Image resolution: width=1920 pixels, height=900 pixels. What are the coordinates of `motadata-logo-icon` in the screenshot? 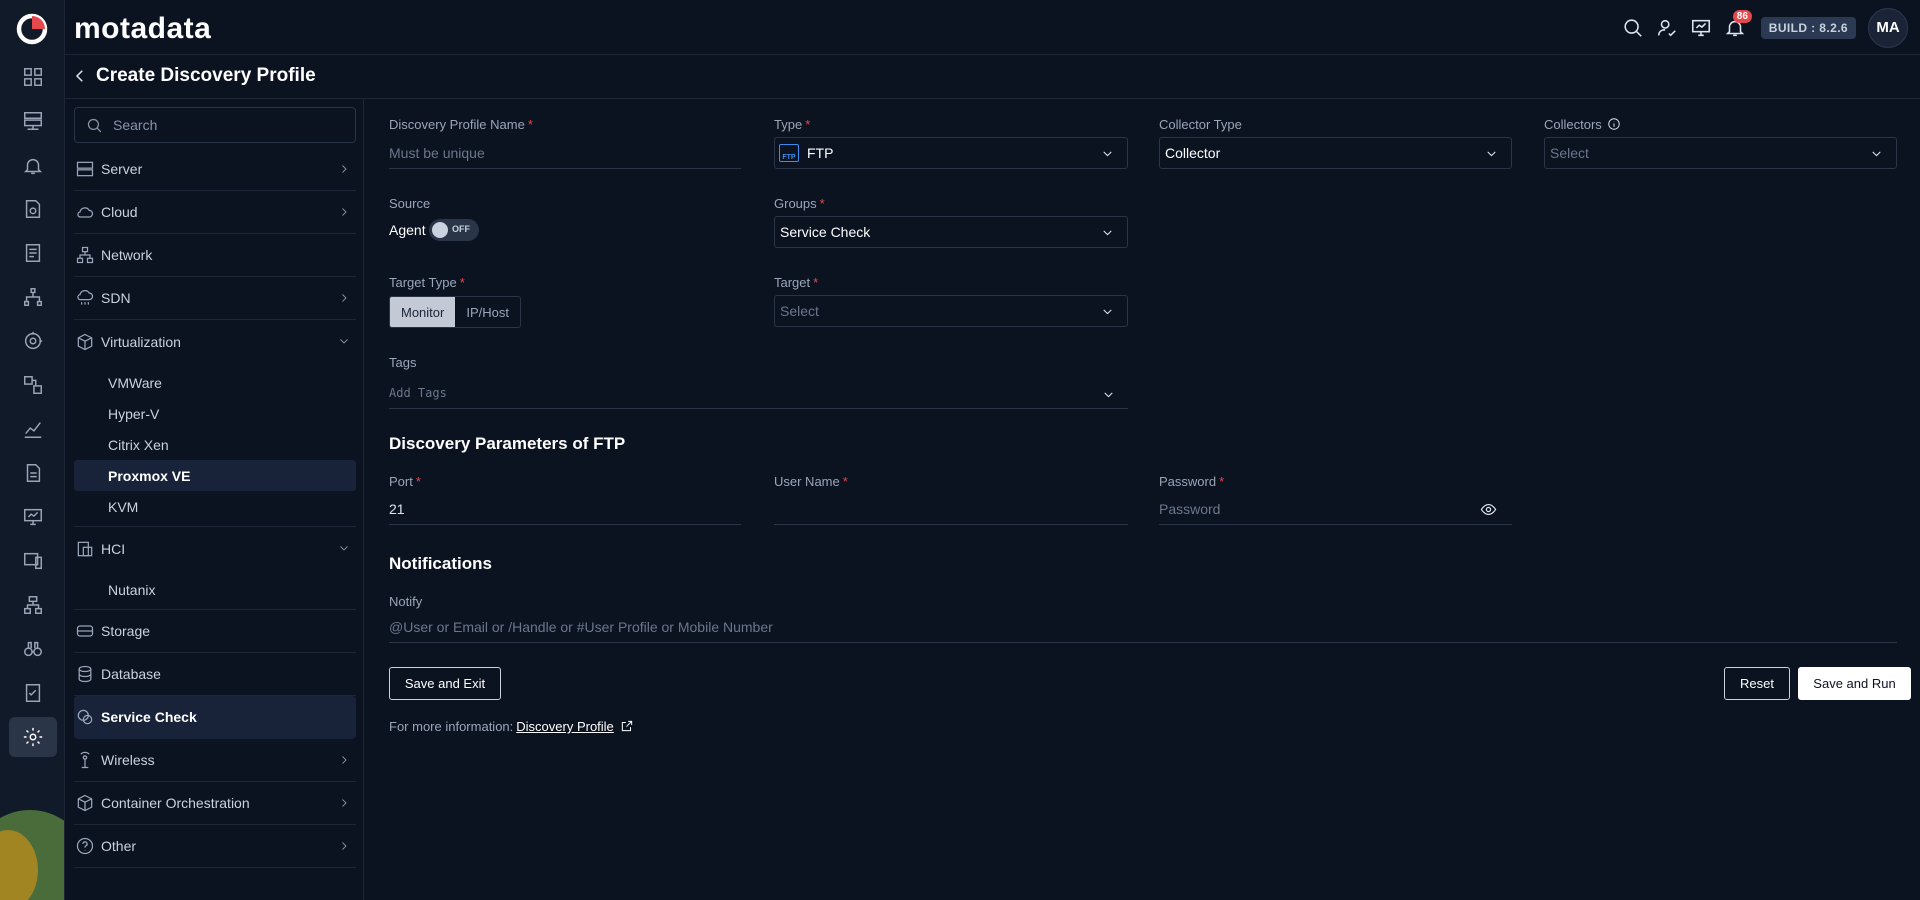 It's located at (32, 29).